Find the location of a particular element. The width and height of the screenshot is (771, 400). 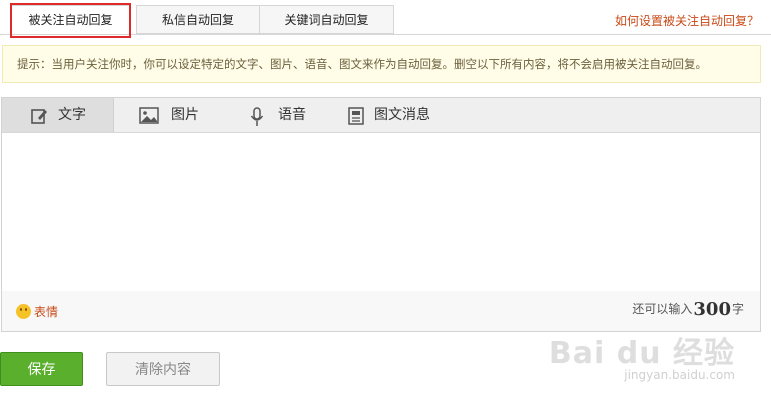

tab-image: 图片 is located at coordinates (169, 115).